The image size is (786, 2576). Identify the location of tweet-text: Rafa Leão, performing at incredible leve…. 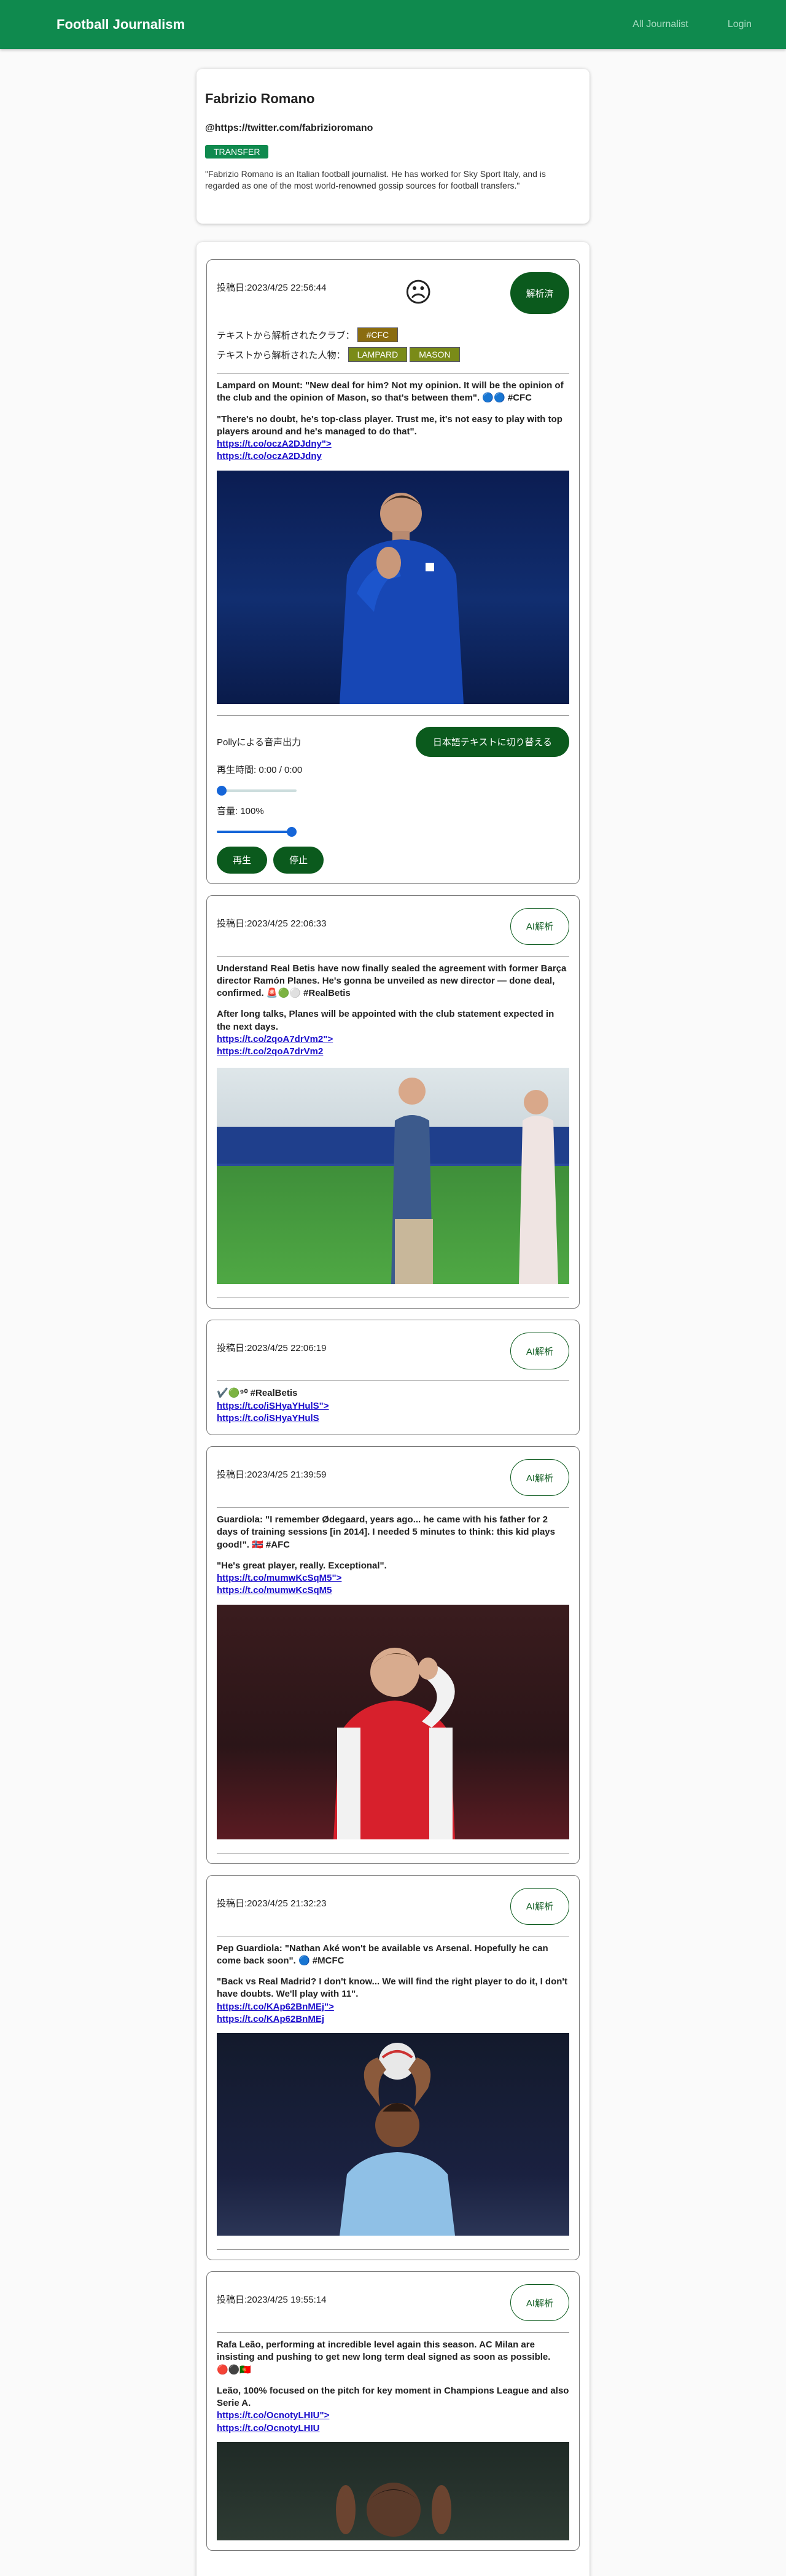
(393, 2387).